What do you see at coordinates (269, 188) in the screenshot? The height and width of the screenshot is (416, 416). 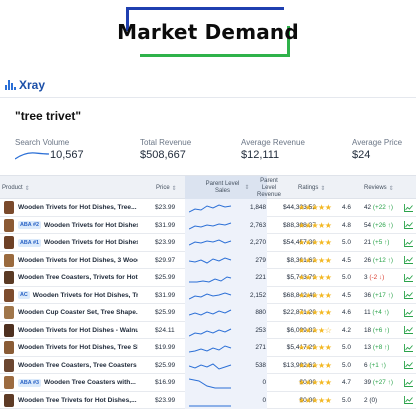 I see `column-header-revenue: Parent Level Revenue` at bounding box center [269, 188].